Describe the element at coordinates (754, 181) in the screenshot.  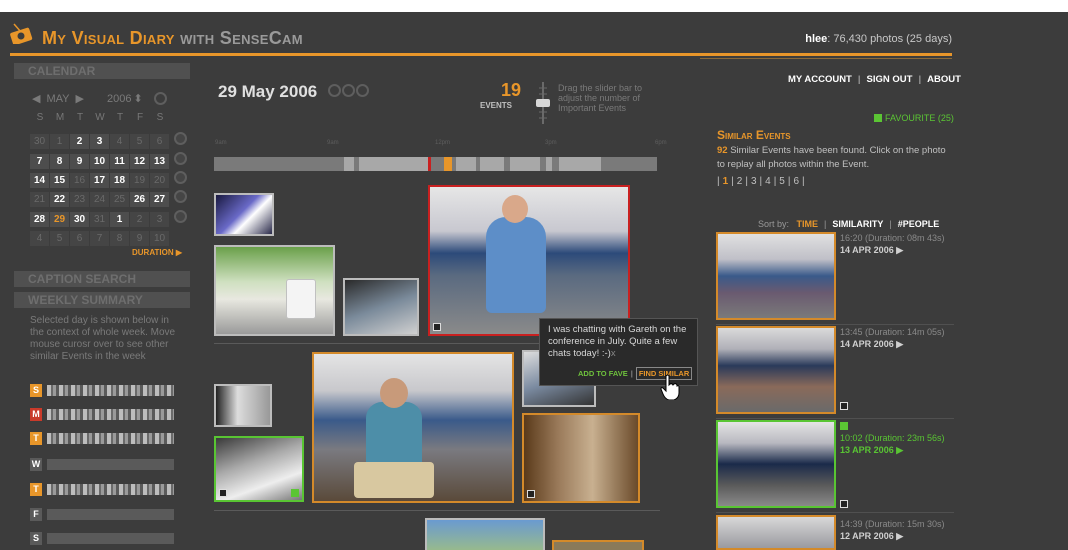
I see `page-link: 3` at that location.